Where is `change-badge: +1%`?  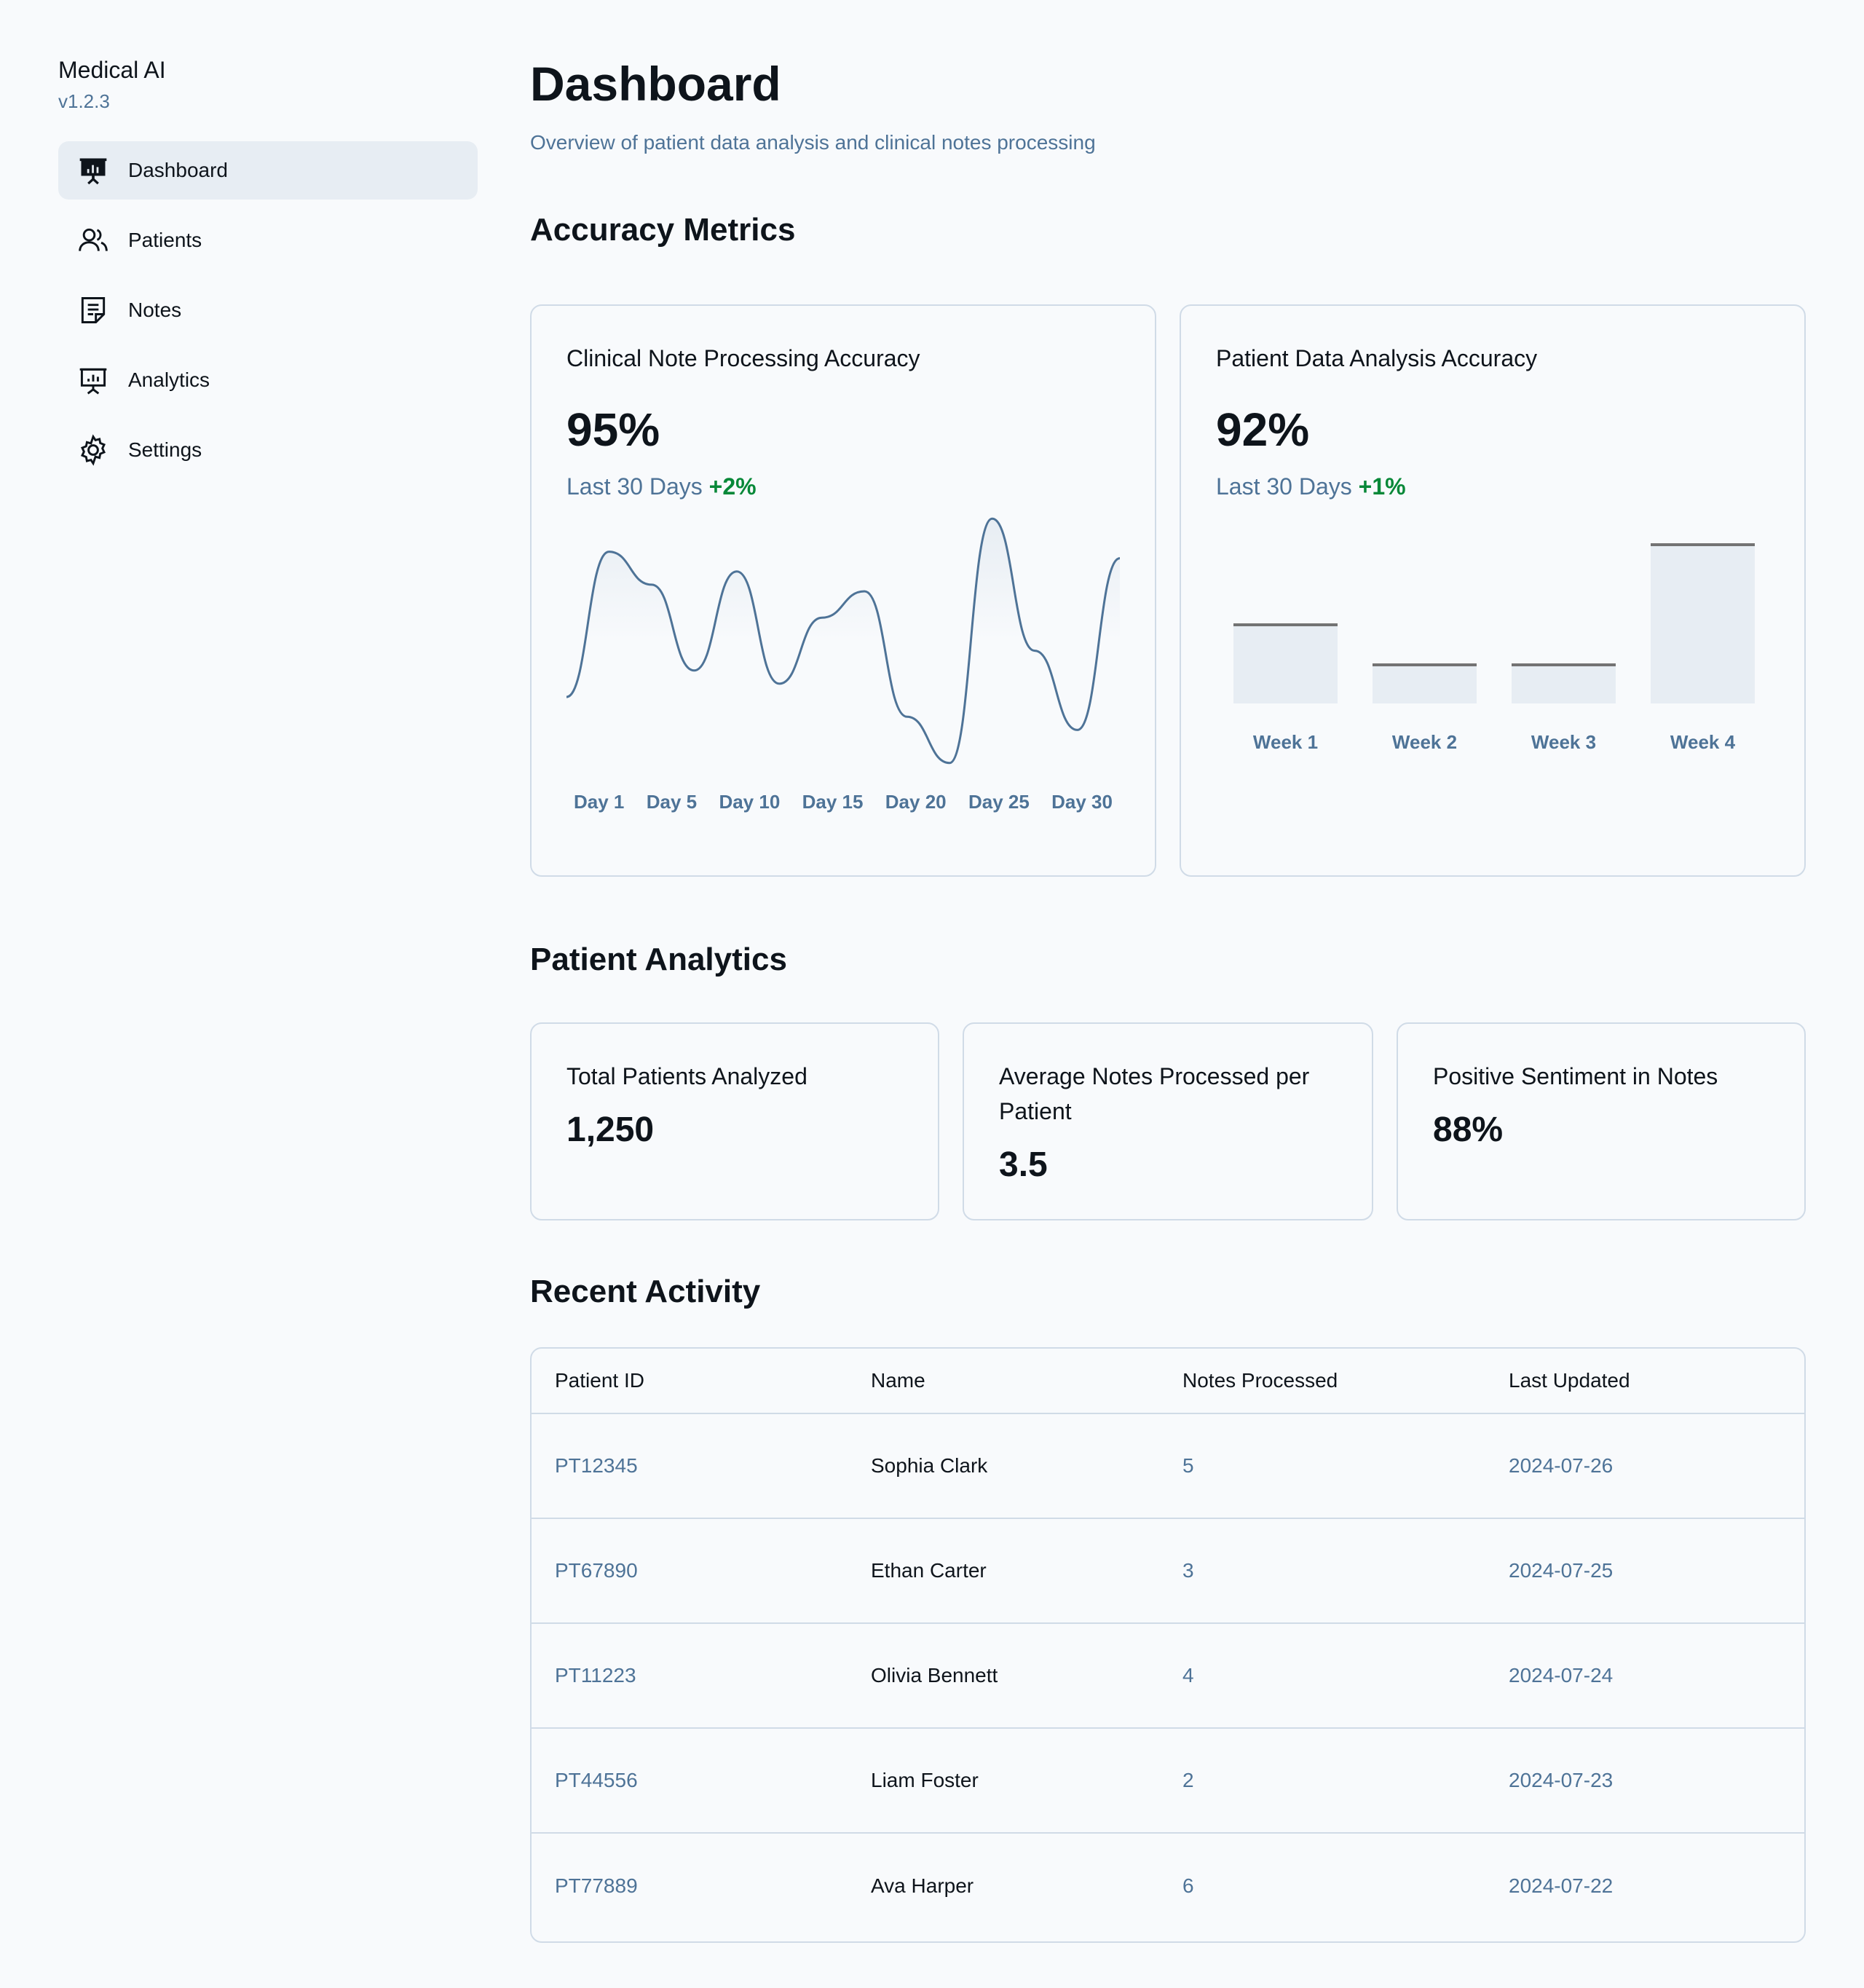 change-badge: +1% is located at coordinates (1382, 486).